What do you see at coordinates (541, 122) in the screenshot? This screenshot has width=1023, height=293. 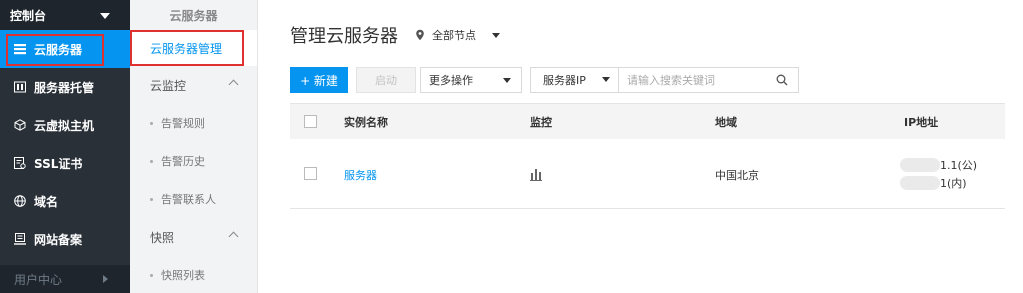 I see `column-header: 监控` at bounding box center [541, 122].